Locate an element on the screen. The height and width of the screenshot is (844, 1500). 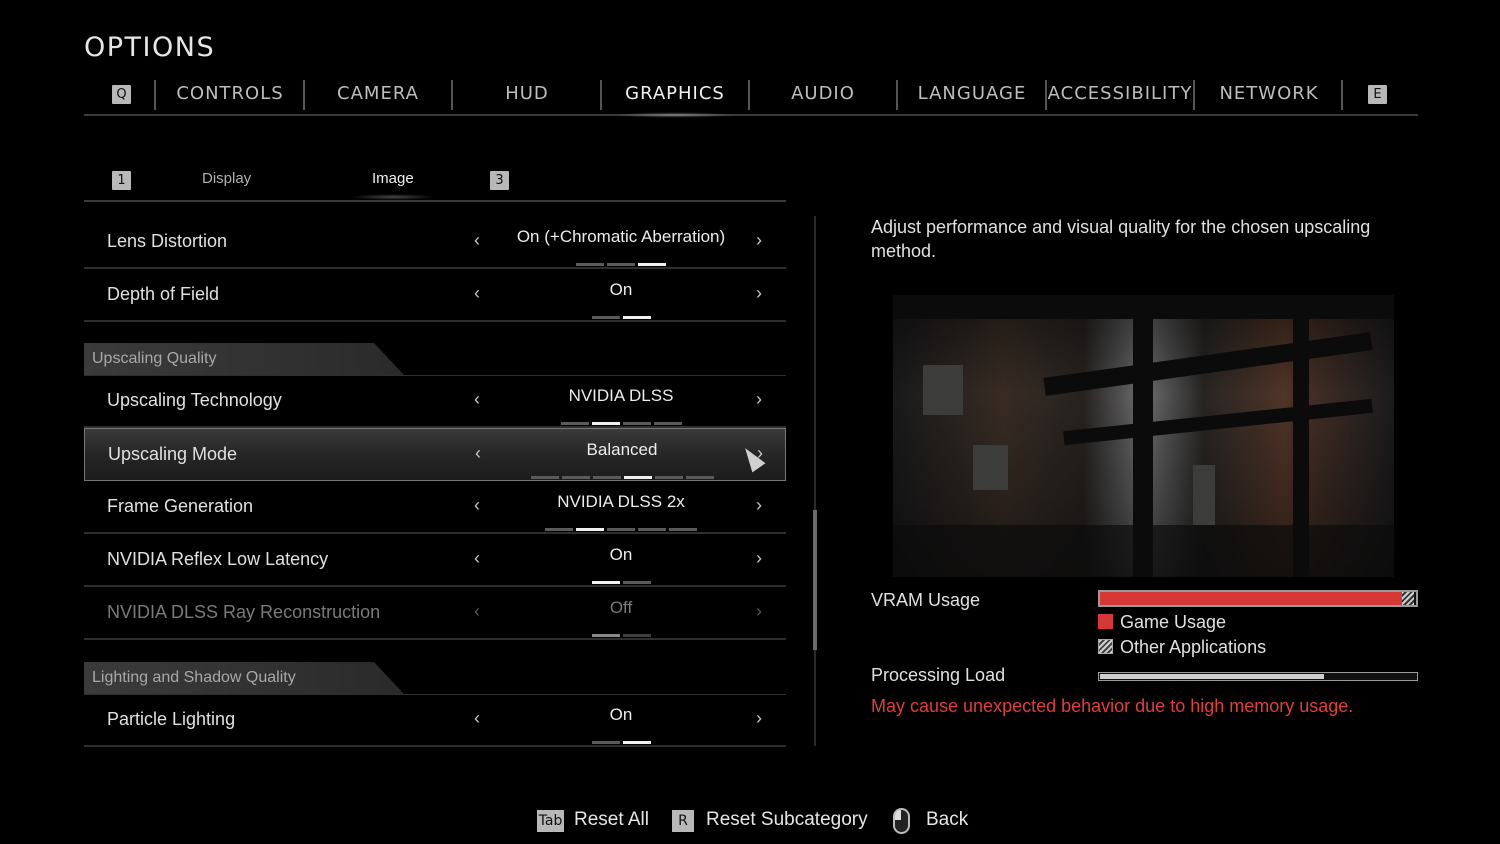
setting-value: On is located at coordinates (621, 714).